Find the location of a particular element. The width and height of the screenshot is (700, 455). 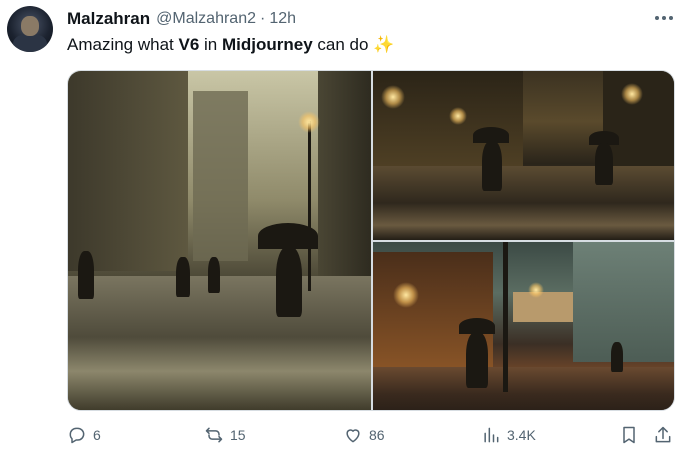

author-name: Malzahran is located at coordinates (108, 19).